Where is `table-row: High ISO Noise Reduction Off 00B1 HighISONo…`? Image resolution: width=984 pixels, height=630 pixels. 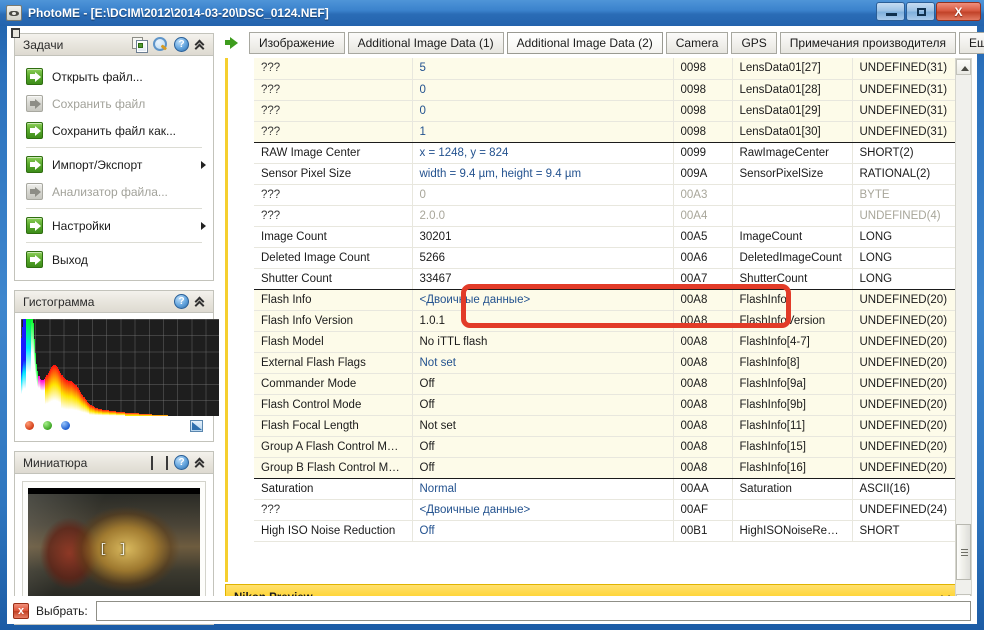
table-row: High ISO Noise Reduction Off 00B1 HighISONo… is located at coordinates (608, 531).